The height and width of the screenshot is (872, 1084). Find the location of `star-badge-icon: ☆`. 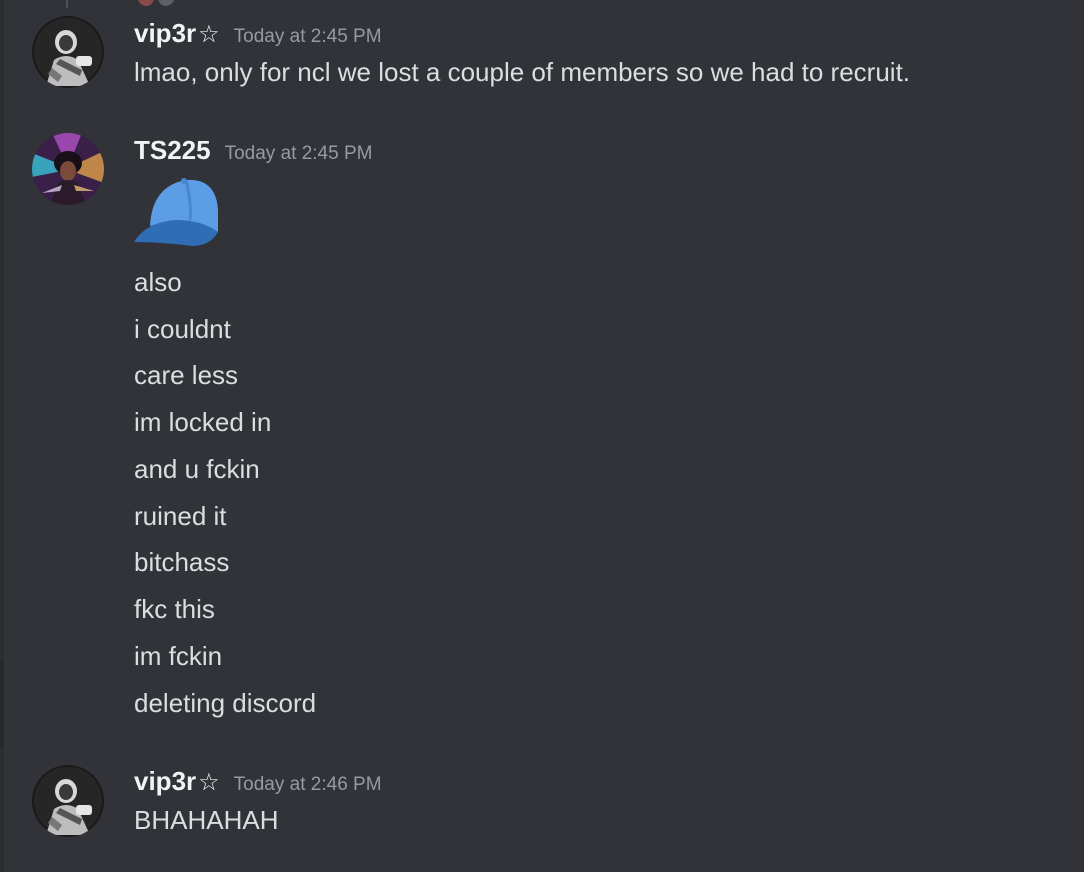

star-badge-icon: ☆ is located at coordinates (209, 782).